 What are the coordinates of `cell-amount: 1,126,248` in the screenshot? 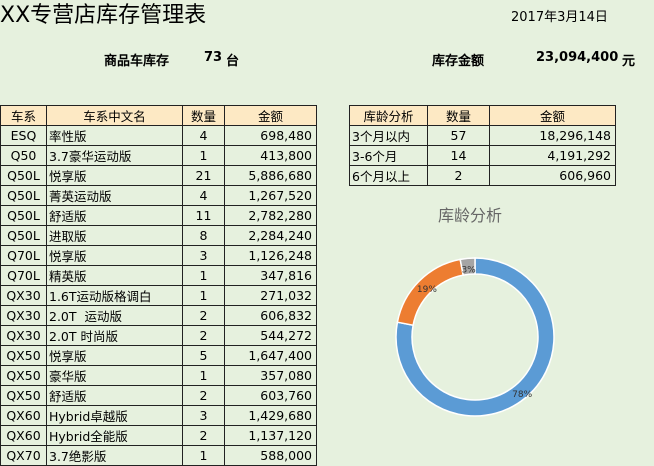 It's located at (270, 255).